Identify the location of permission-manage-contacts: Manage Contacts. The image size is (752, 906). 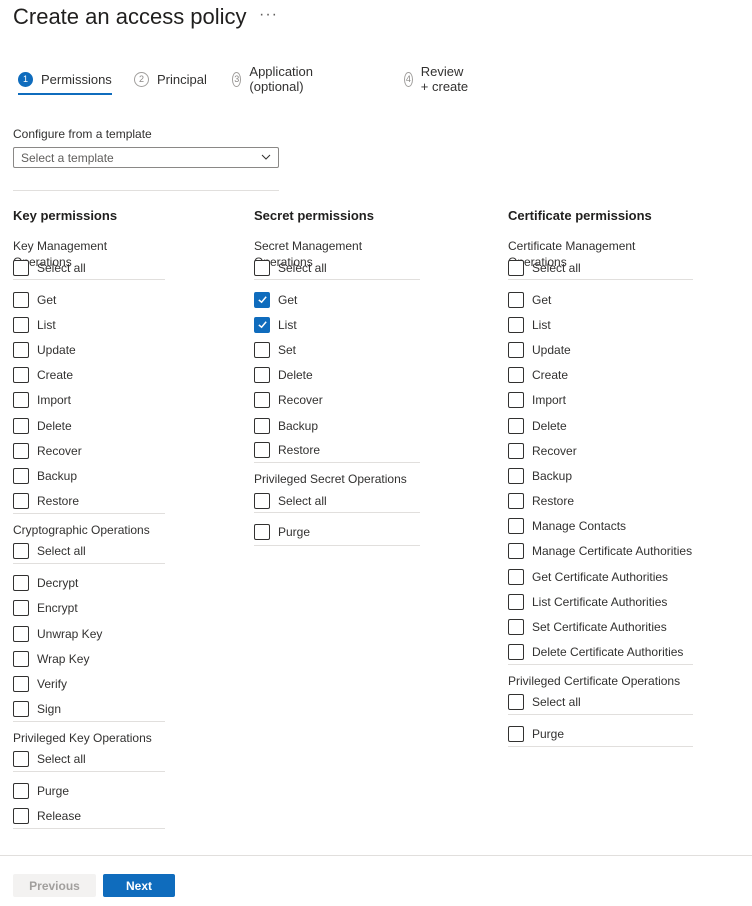
(600, 526).